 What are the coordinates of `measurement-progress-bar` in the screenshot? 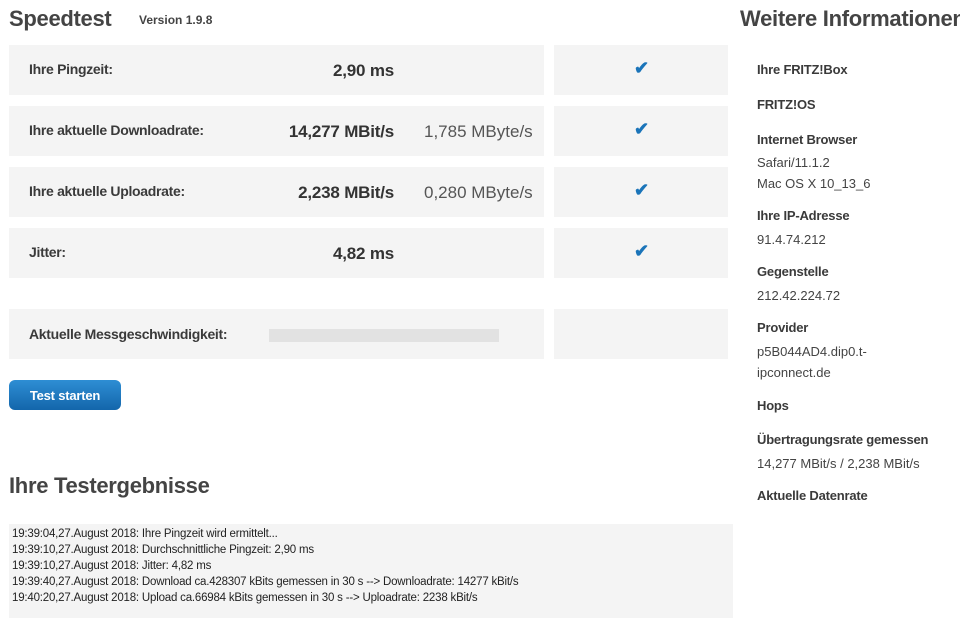 It's located at (384, 335).